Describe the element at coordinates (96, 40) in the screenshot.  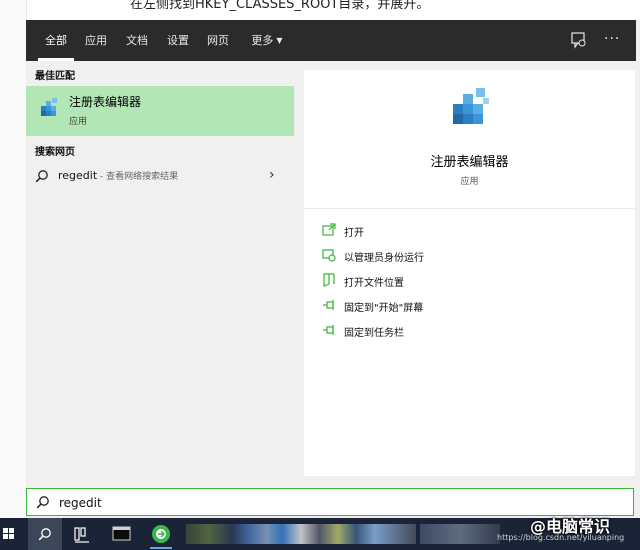
I see `tab-apps: 应用` at that location.